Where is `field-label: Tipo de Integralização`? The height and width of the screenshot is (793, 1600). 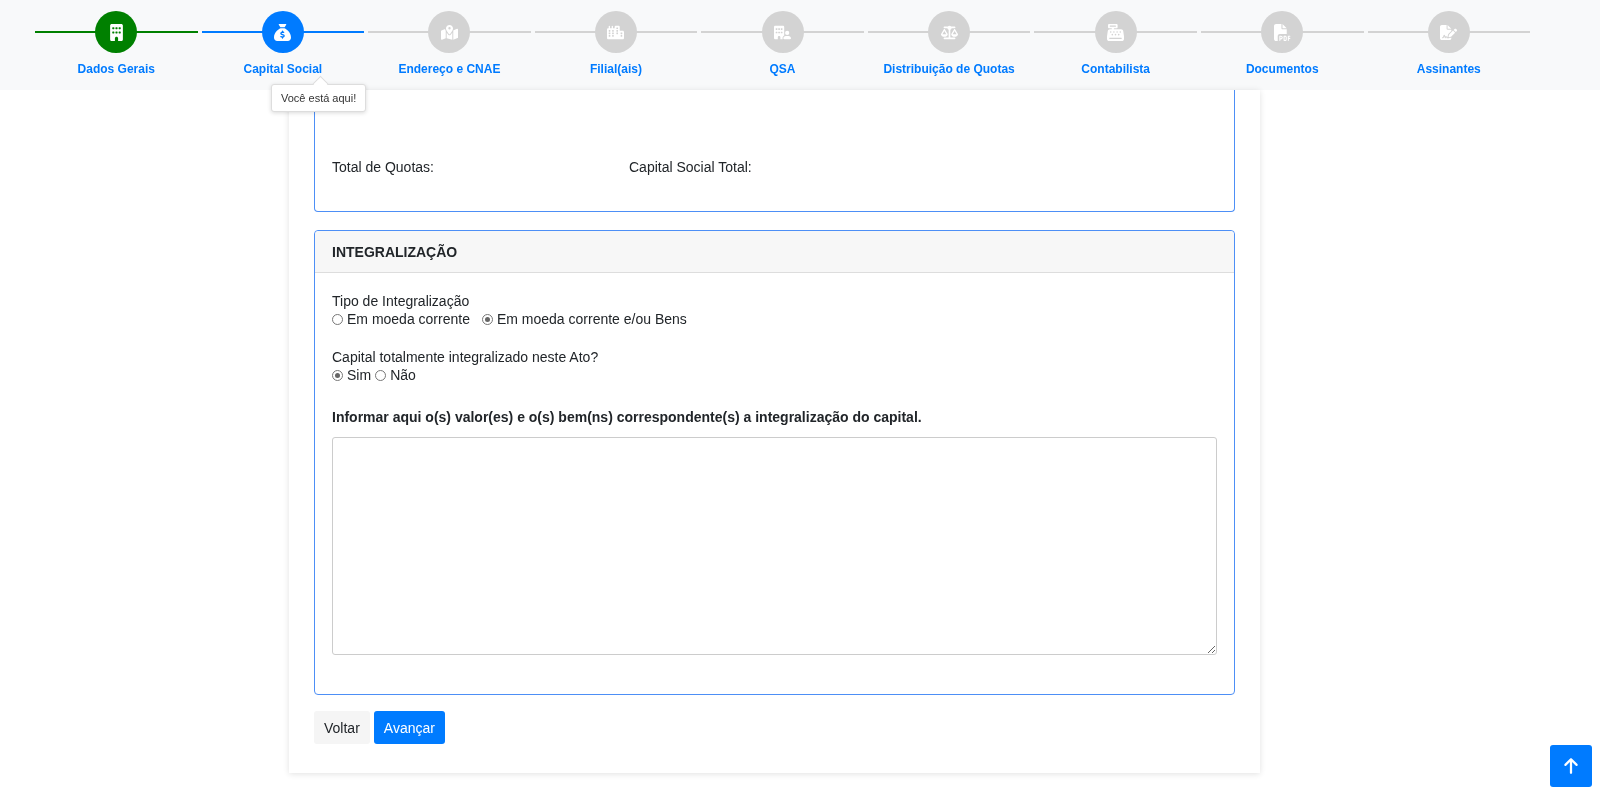 field-label: Tipo de Integralização is located at coordinates (401, 301).